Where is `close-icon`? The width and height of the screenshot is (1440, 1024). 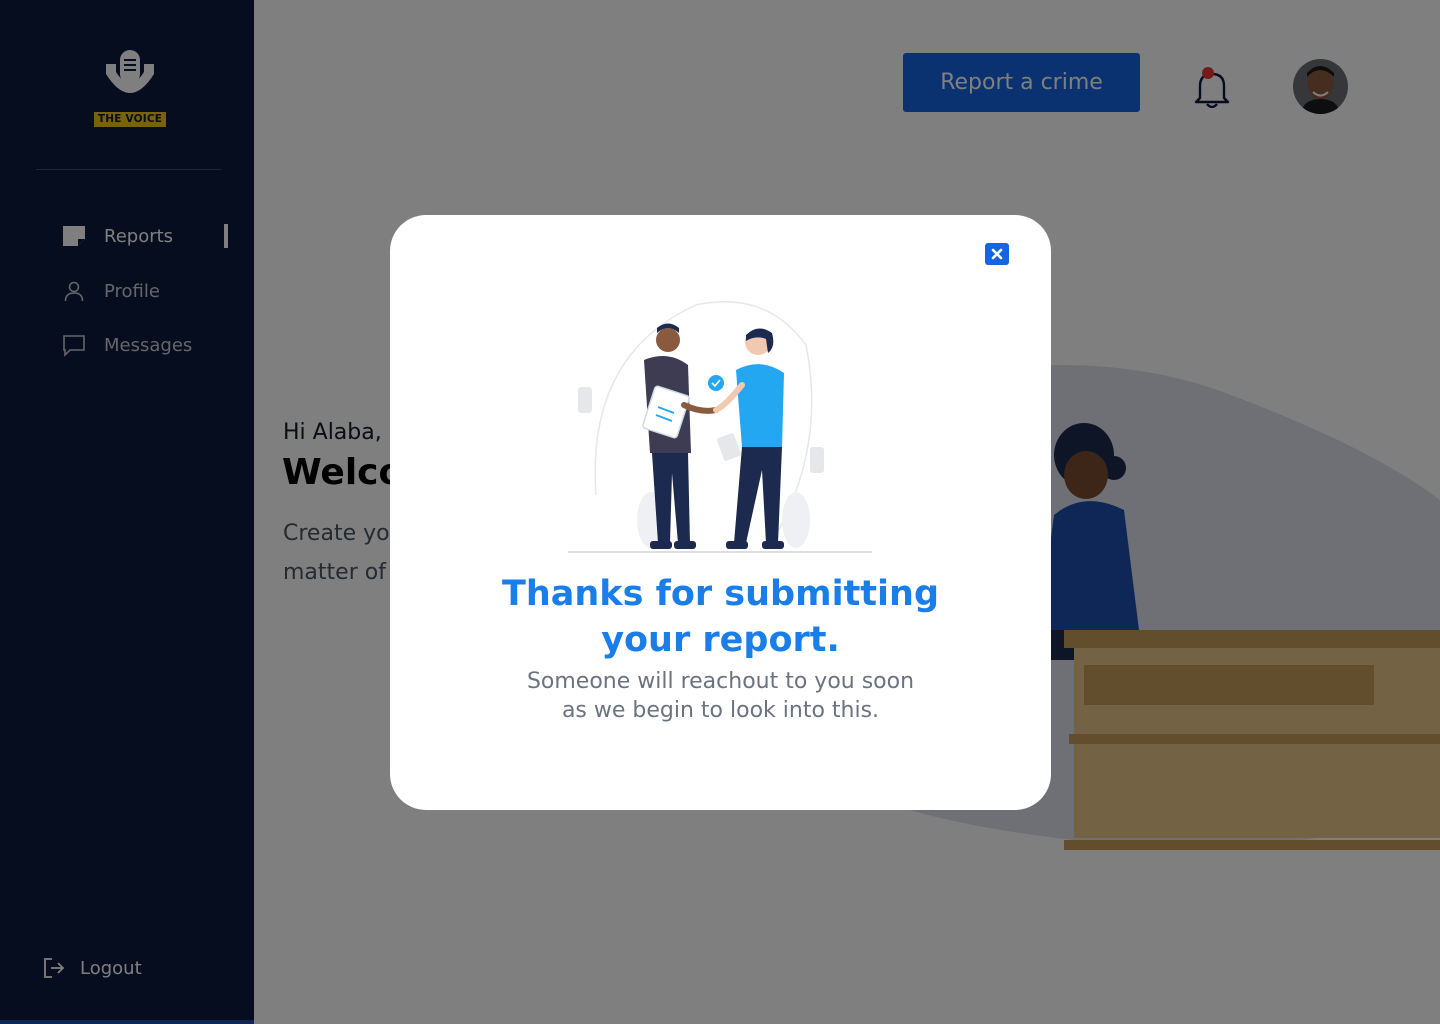
close-icon is located at coordinates (997, 254).